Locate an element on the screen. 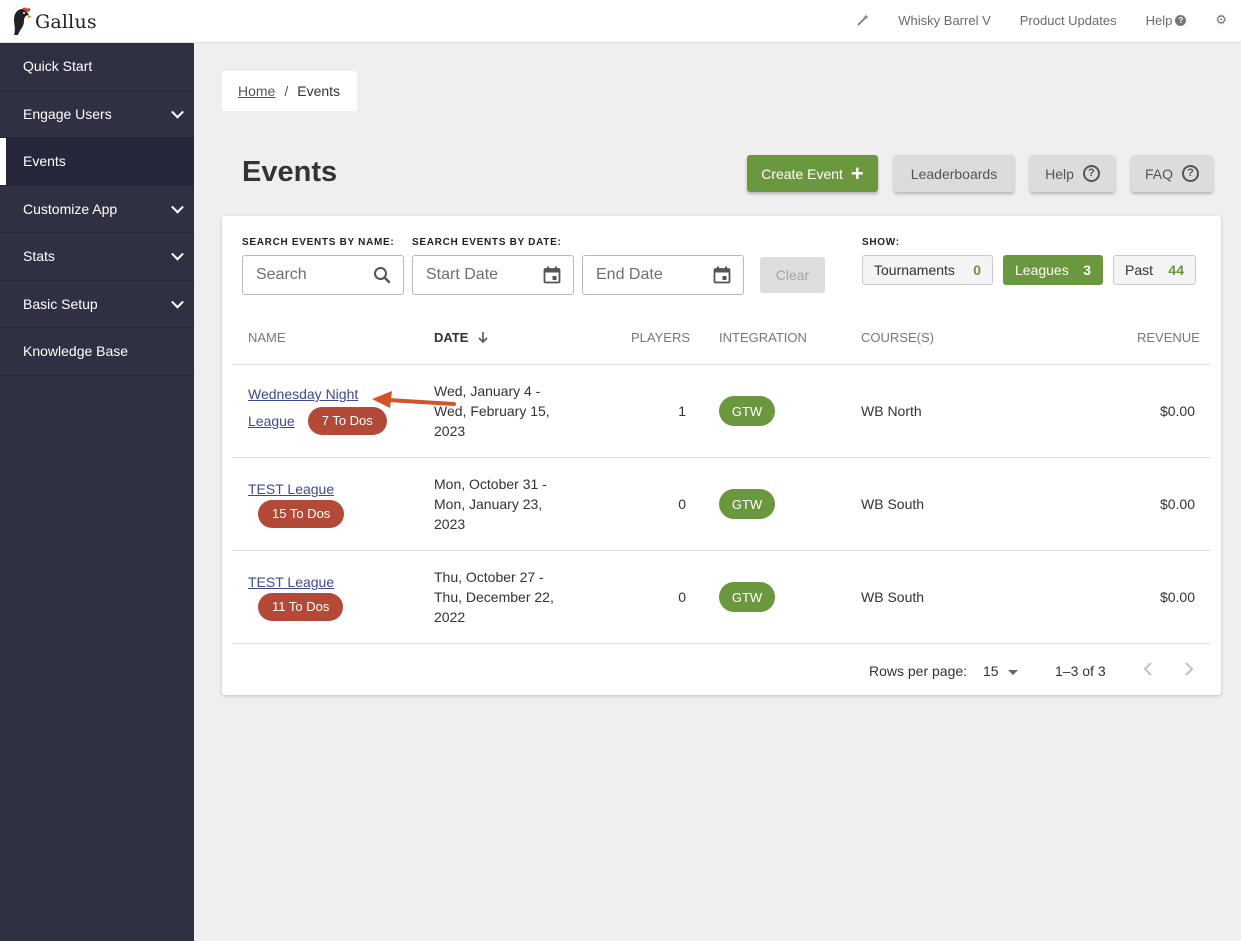  column-header-date-label: DATE is located at coordinates (451, 337).